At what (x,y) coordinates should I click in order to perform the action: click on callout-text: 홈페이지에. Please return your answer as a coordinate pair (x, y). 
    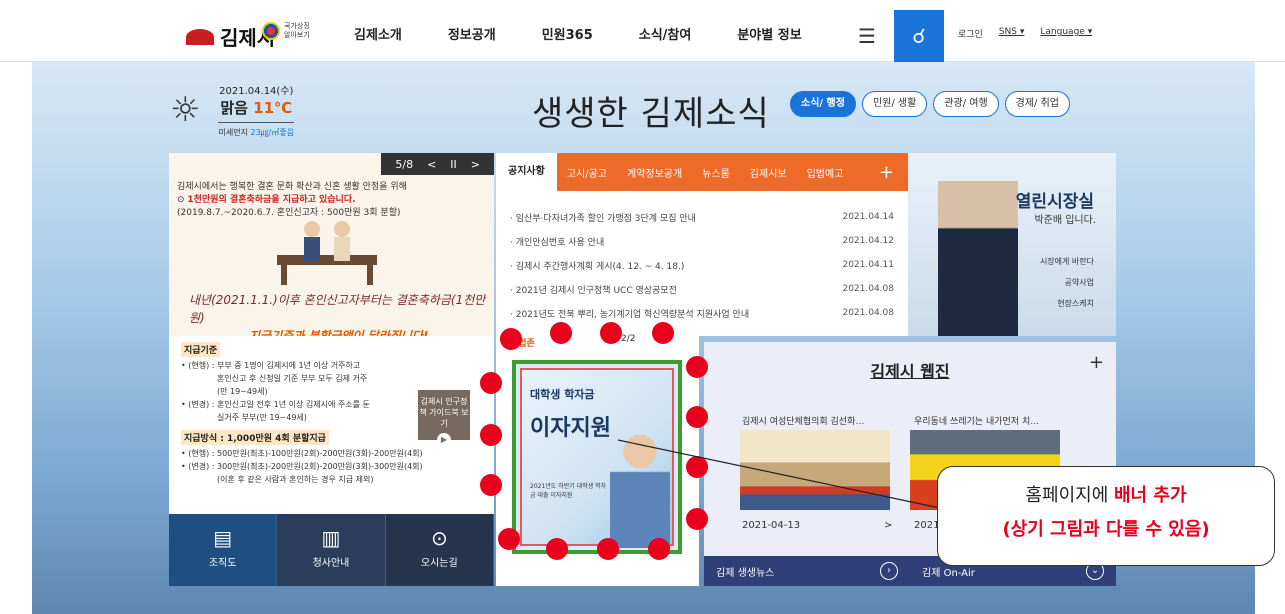
    Looking at the image, I should click on (1069, 495).